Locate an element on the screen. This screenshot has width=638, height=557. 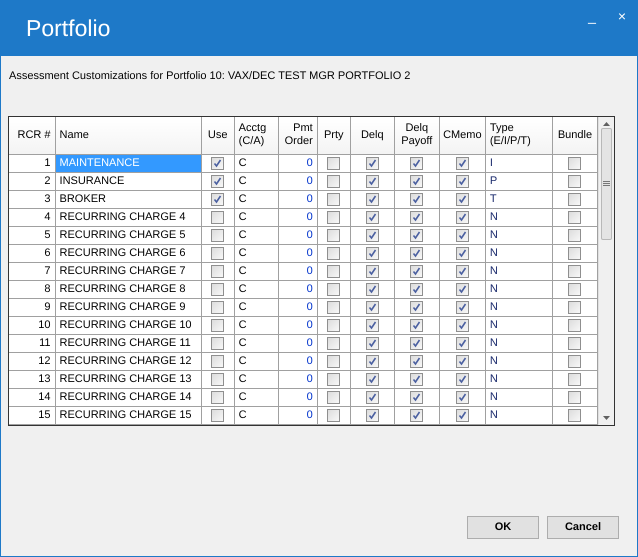
scroll-down-icon is located at coordinates (606, 418).